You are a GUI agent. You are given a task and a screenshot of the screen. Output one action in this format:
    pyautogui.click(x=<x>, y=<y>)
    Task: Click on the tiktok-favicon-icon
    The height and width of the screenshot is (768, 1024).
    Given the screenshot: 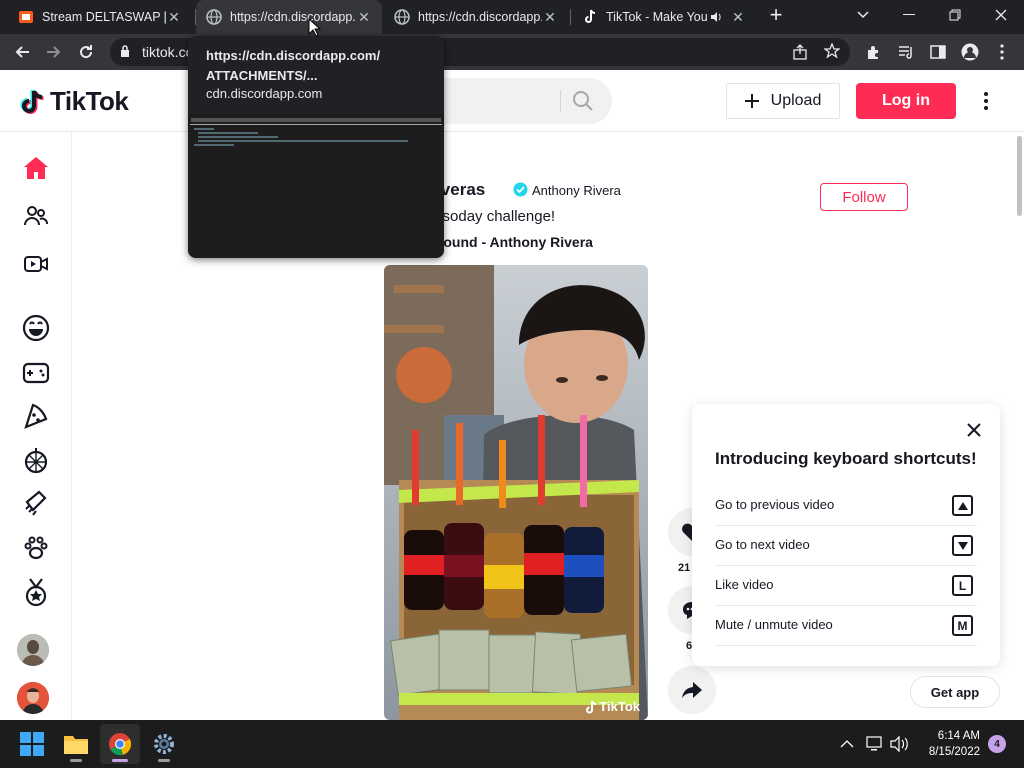 What is the action you would take?
    pyautogui.click(x=590, y=17)
    